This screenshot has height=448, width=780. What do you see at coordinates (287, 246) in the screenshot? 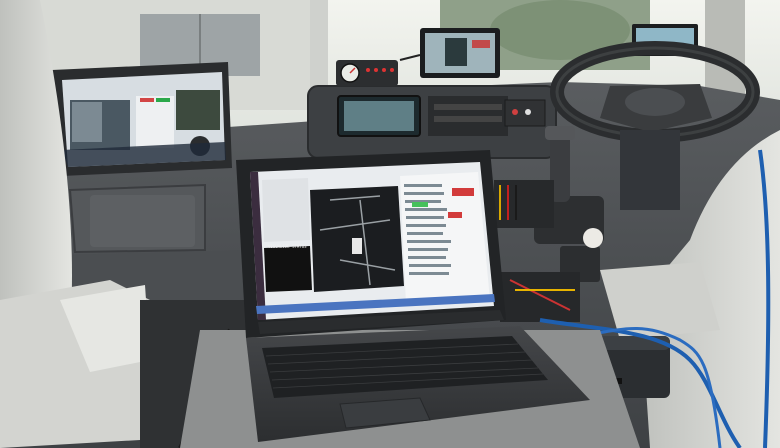
I see `visualize-status-caption: VISUALIZE STATUS` at bounding box center [287, 246].